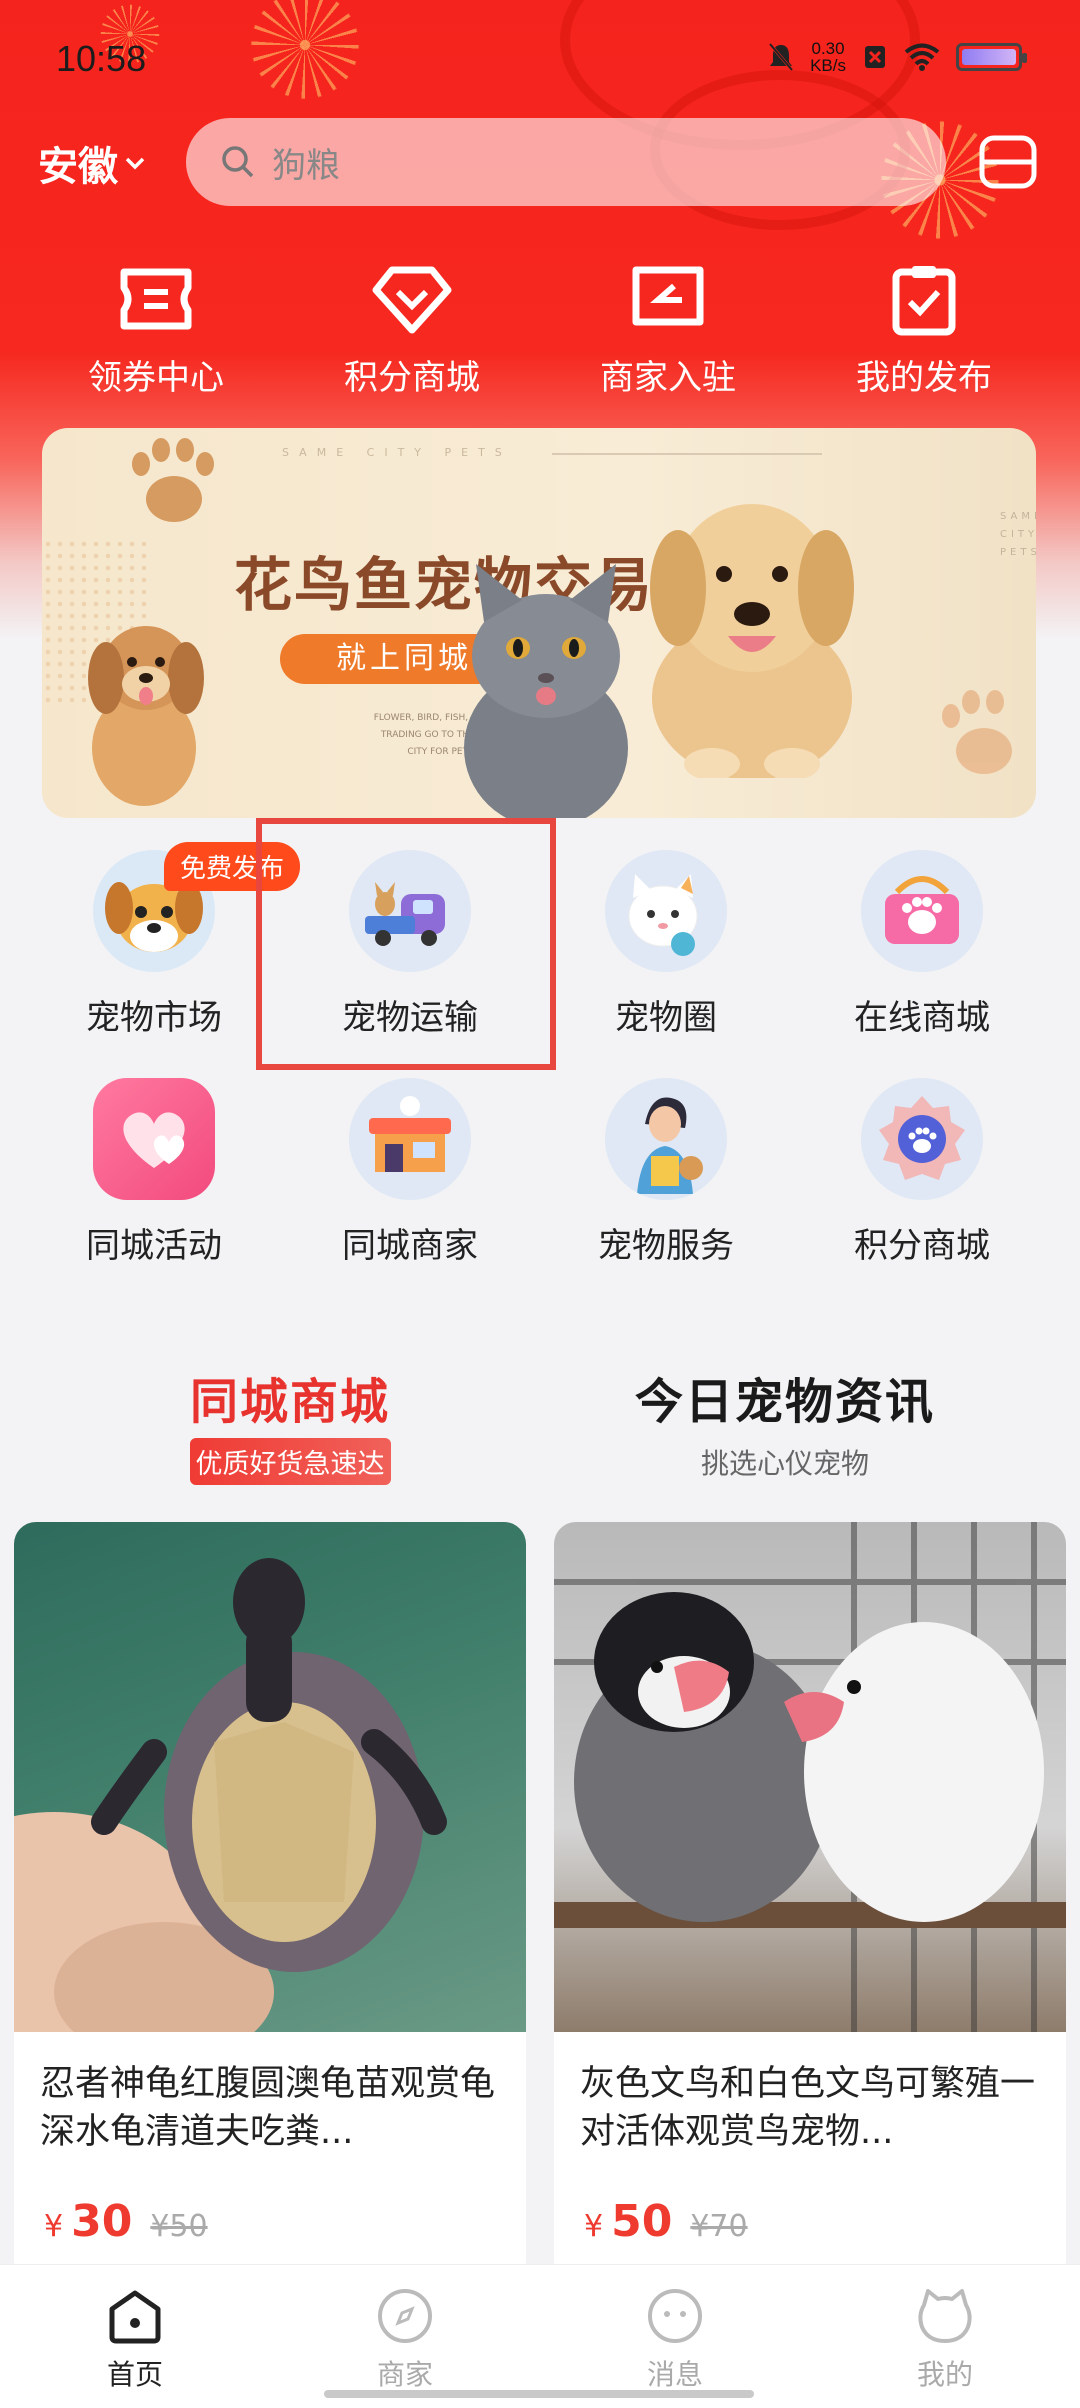 This screenshot has height=2408, width=1080. What do you see at coordinates (154, 1246) in the screenshot?
I see `category-label: 同城活动` at bounding box center [154, 1246].